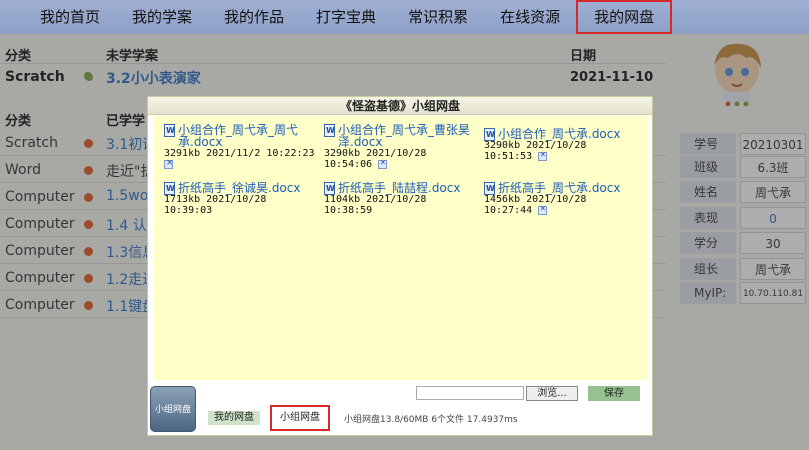  Describe the element at coordinates (564, 134) in the screenshot. I see `file-name: 小组合作_周弋承.docx` at that location.